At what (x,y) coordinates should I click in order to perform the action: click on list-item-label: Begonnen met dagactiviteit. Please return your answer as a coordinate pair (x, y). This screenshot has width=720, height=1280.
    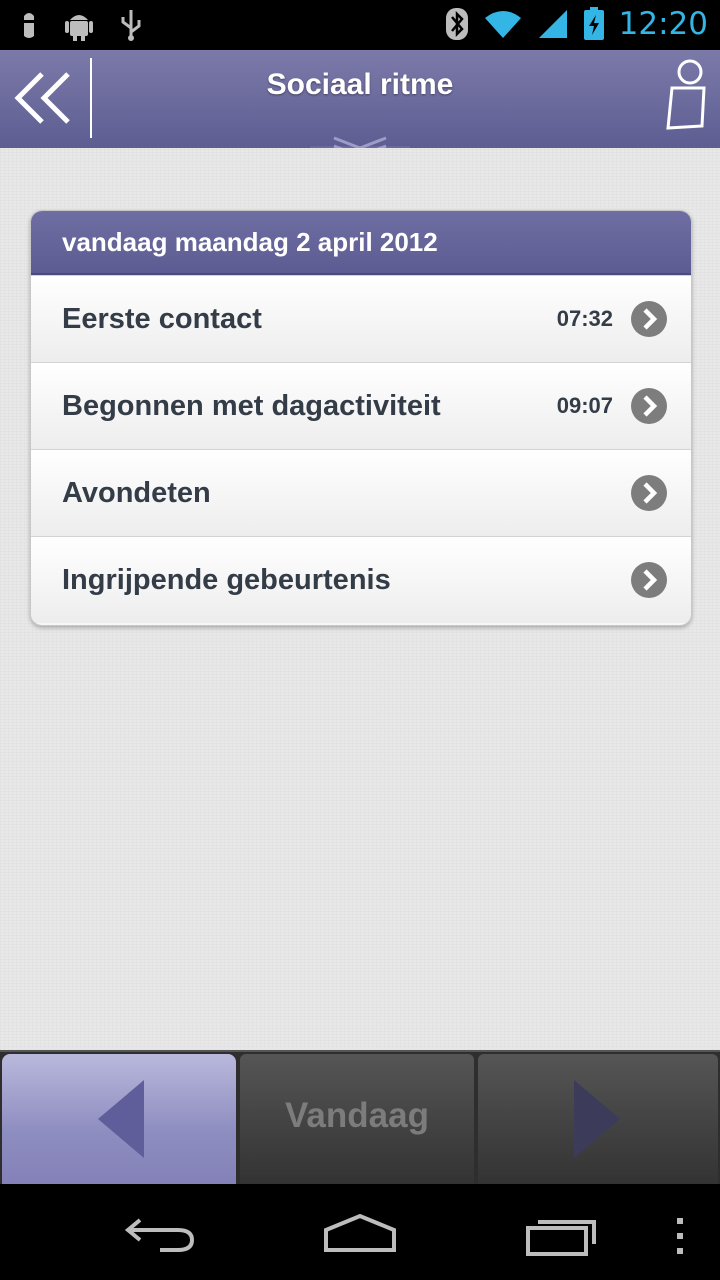
    Looking at the image, I should click on (251, 406).